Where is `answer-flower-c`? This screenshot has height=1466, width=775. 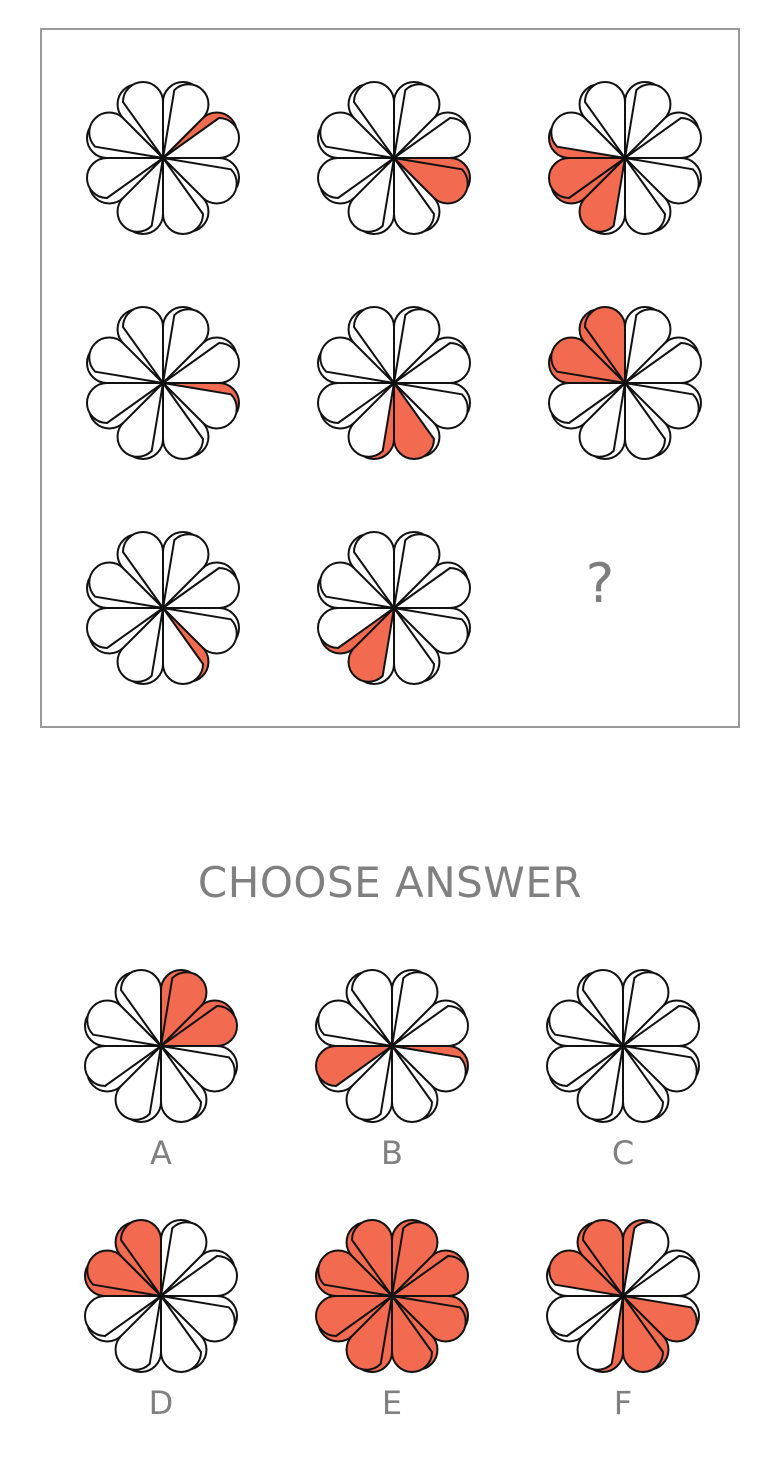 answer-flower-c is located at coordinates (623, 1046).